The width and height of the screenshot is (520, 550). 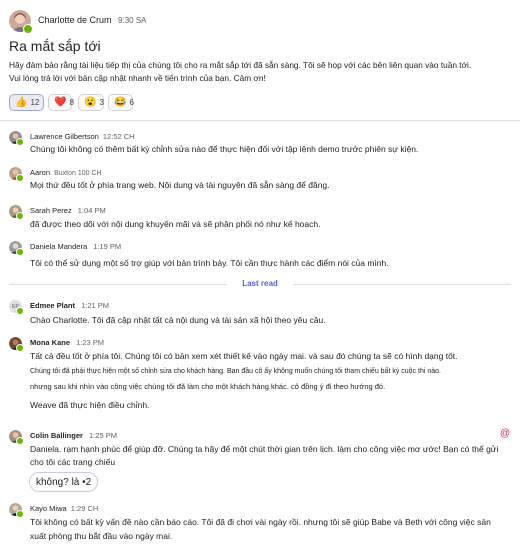 I want to click on reply-time: 12:52 CH, so click(x=118, y=136).